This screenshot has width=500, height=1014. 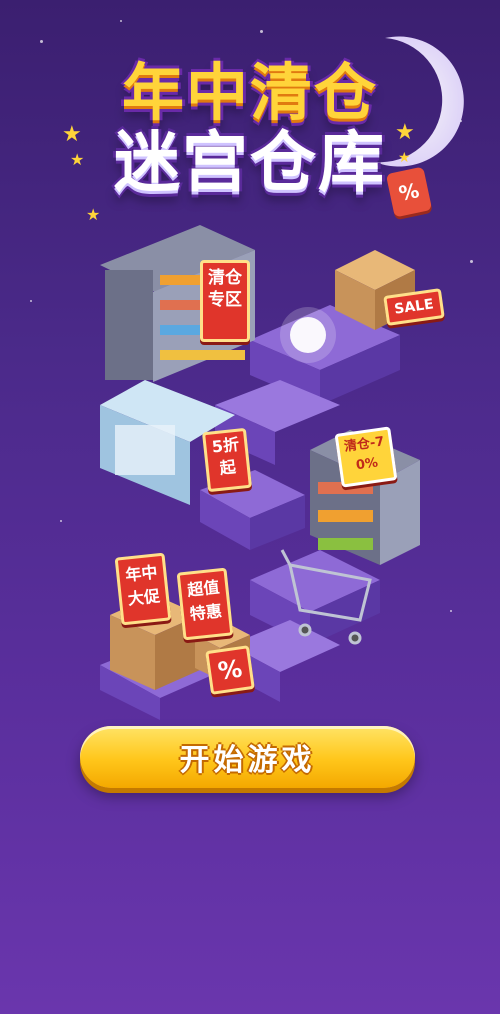 What do you see at coordinates (230, 670) in the screenshot?
I see `sign-percent: %` at bounding box center [230, 670].